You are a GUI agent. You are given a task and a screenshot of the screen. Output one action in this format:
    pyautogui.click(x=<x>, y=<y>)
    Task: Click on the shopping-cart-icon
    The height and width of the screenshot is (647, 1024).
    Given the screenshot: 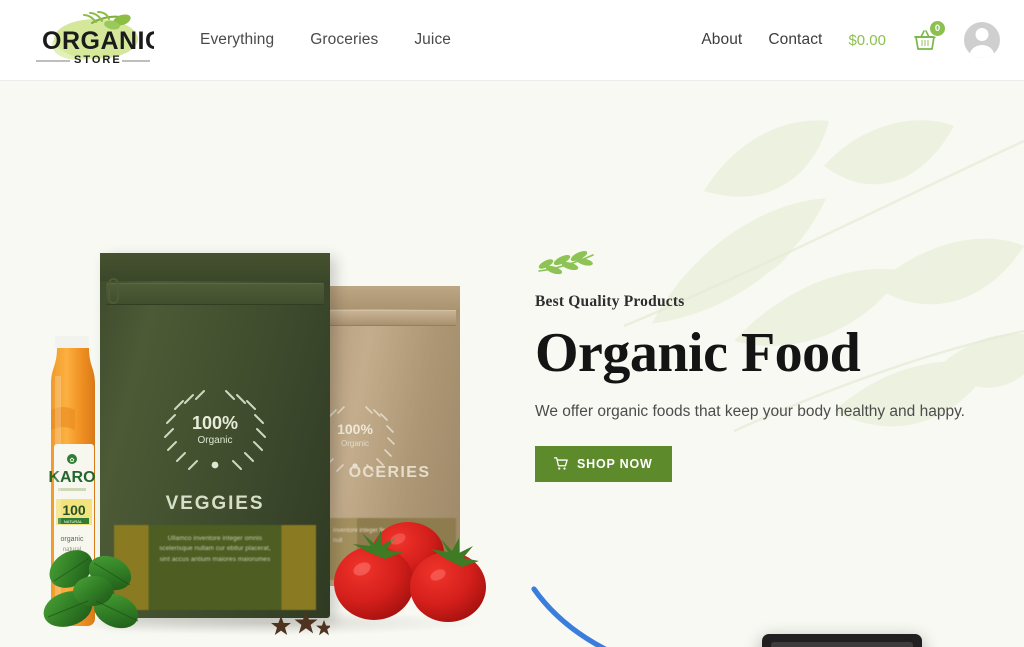 What is the action you would take?
    pyautogui.click(x=561, y=463)
    